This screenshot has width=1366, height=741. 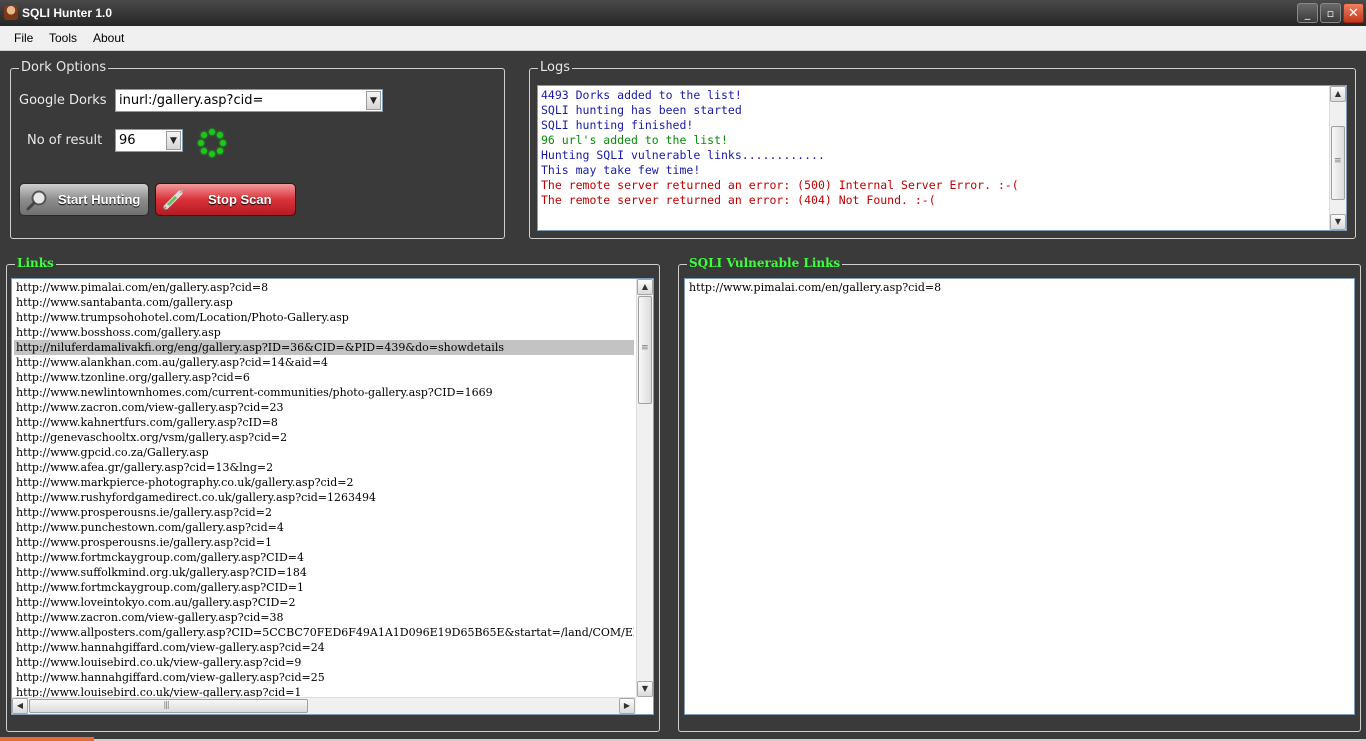 What do you see at coordinates (1353, 13) in the screenshot?
I see `close-button: ✕` at bounding box center [1353, 13].